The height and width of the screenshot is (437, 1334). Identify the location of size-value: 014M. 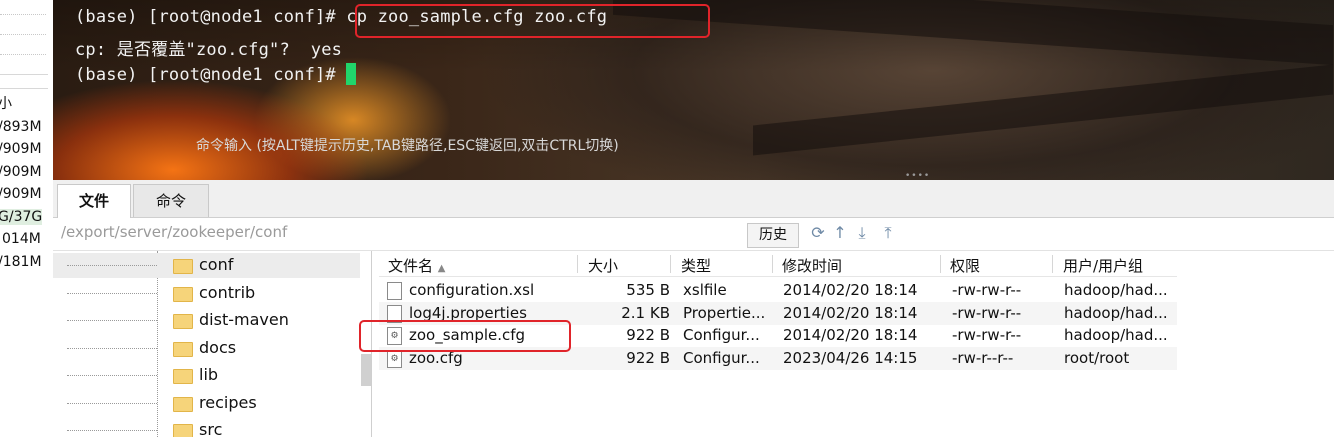
(21, 239).